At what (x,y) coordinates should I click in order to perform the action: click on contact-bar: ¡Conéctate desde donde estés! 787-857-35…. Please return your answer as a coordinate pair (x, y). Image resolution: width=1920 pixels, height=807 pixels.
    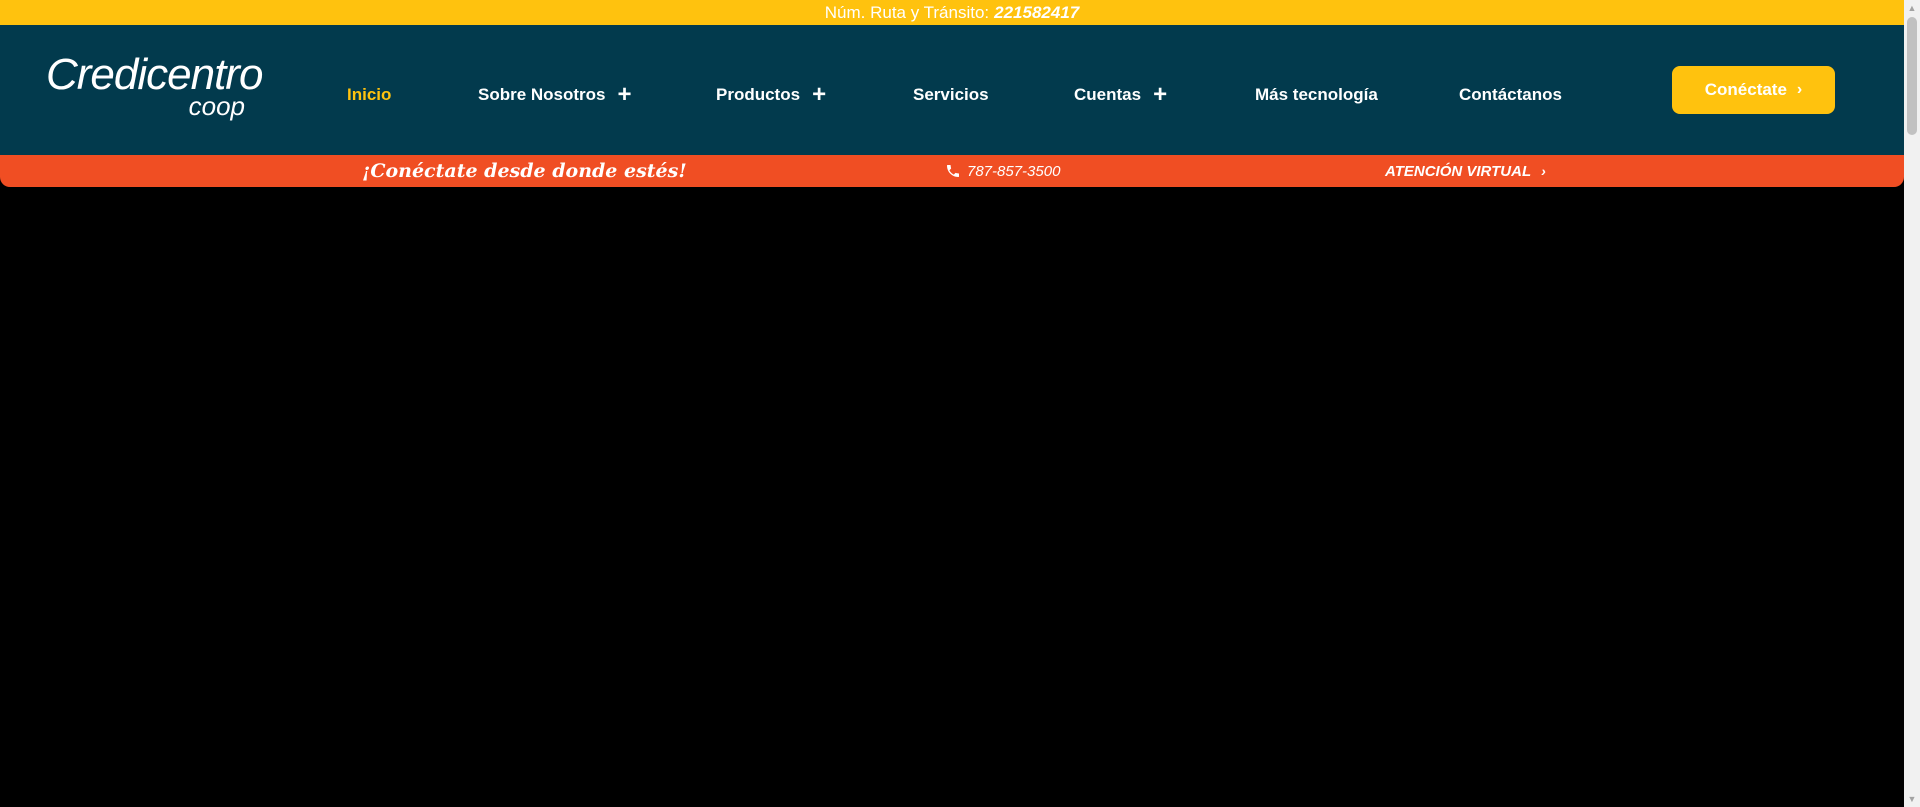
    Looking at the image, I should click on (952, 171).